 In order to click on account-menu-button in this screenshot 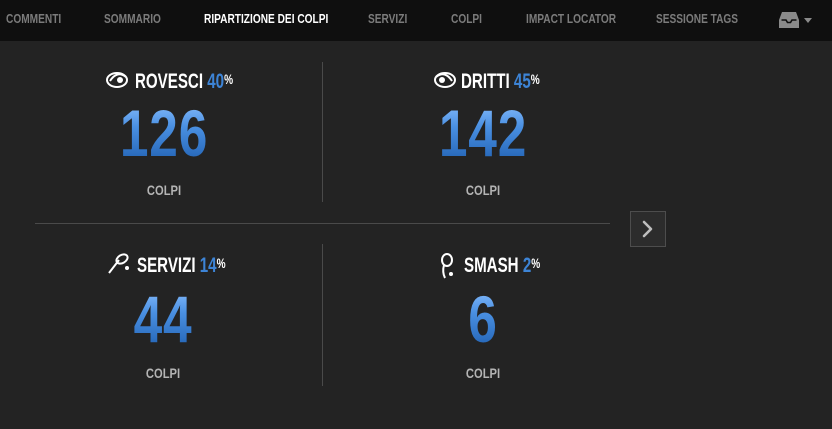, I will do `click(796, 20)`.